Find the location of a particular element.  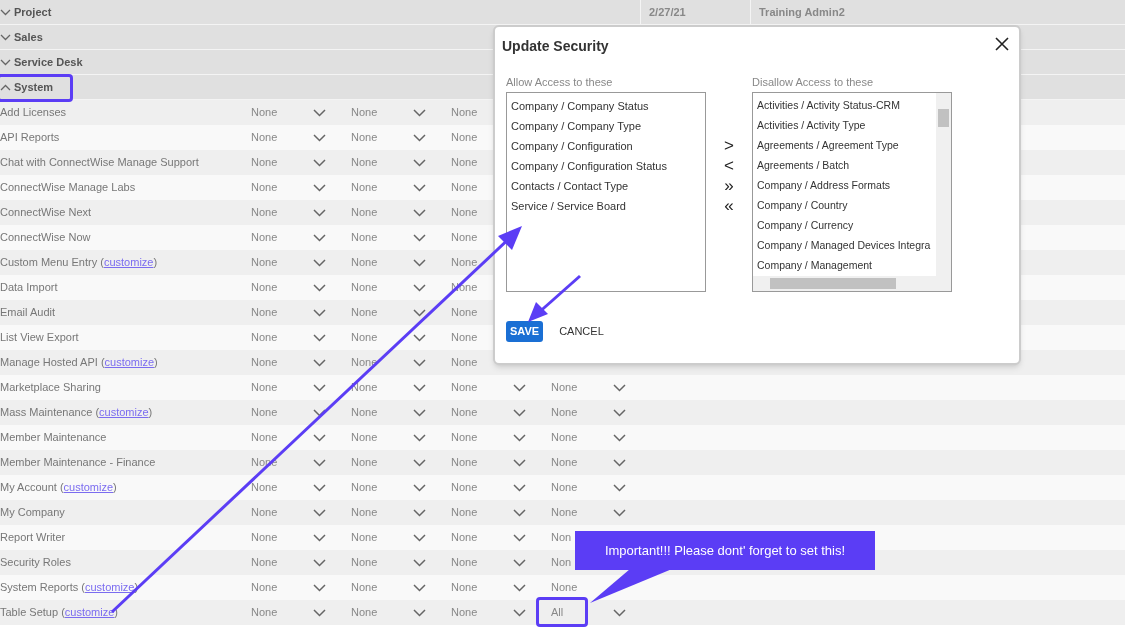

move-button: » is located at coordinates (729, 186).